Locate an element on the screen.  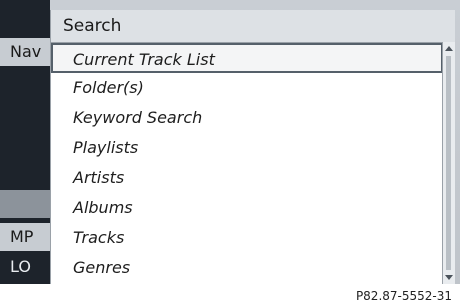
left-item-nav: Nav is located at coordinates (25, 52).